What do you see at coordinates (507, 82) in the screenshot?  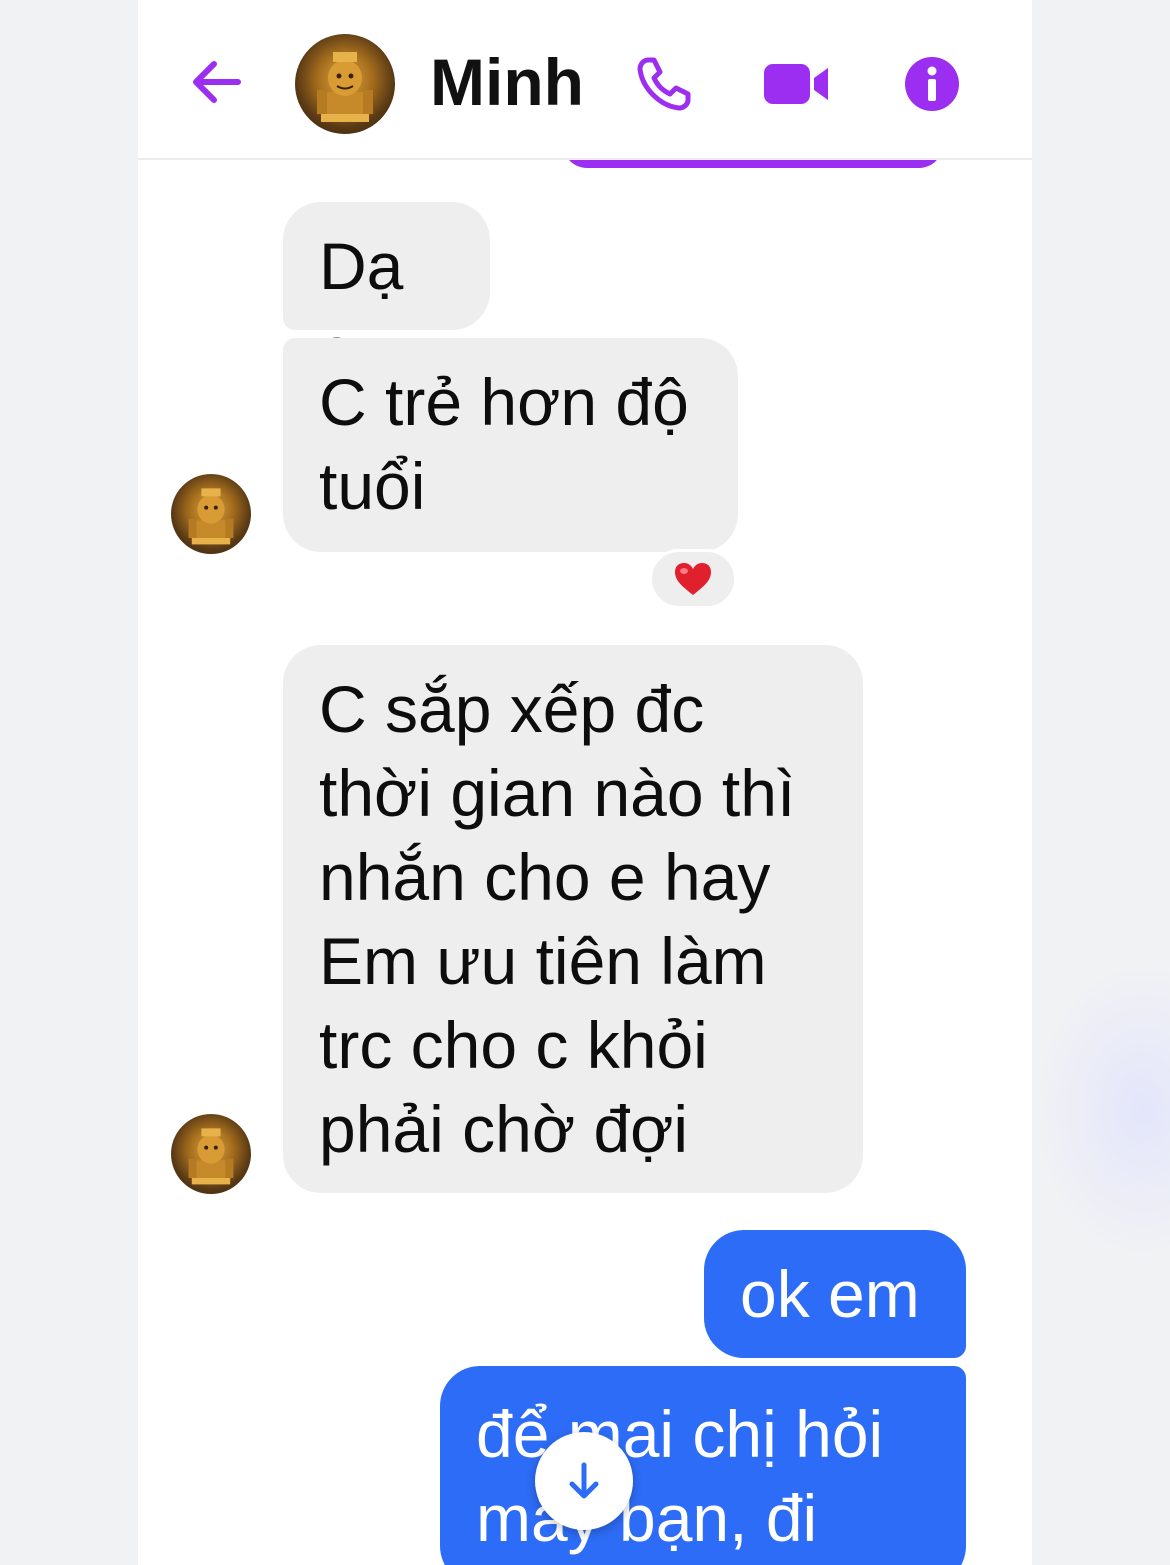 I see `contact-name: Minh` at bounding box center [507, 82].